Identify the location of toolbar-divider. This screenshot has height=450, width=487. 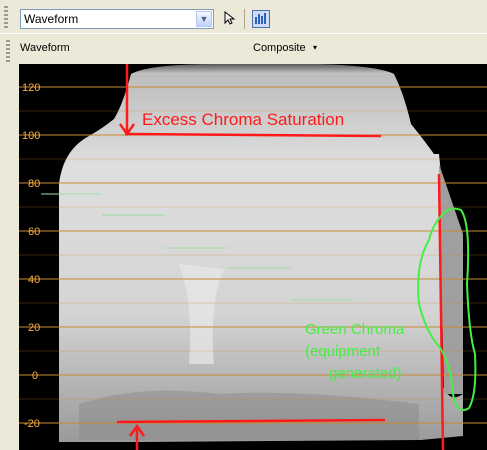
(243, 33).